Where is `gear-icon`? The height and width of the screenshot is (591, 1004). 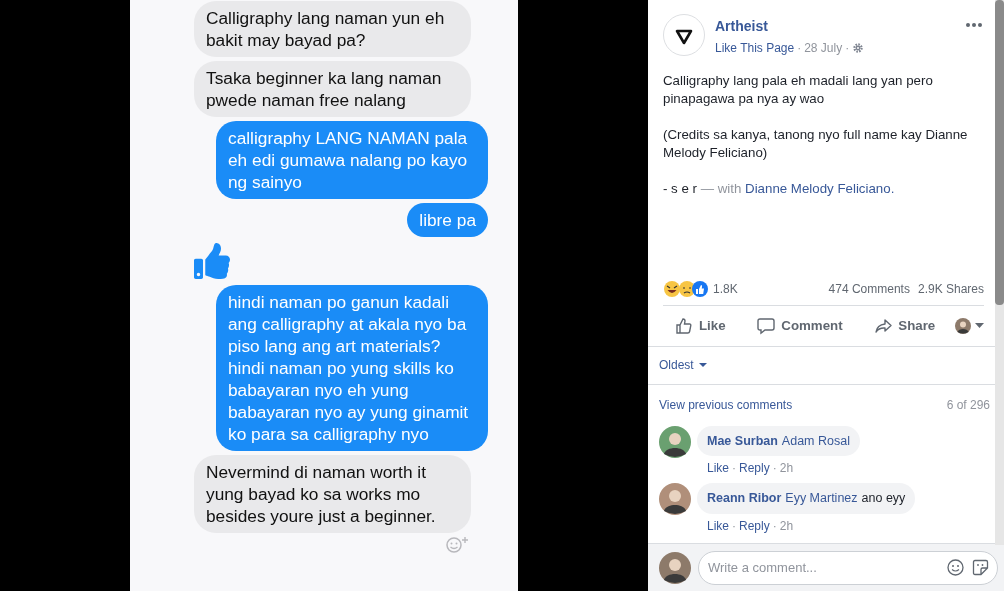
gear-icon is located at coordinates (858, 48).